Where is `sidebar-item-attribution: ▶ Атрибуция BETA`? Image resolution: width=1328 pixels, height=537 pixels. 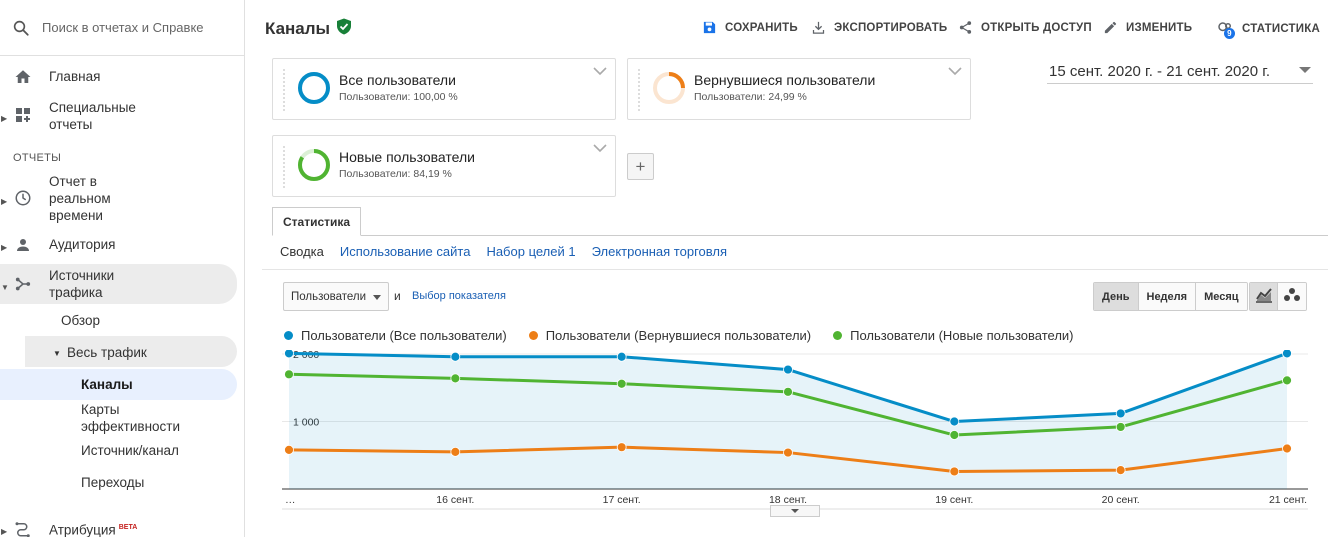
sidebar-item-attribution: ▶ Атрибуция BETA is located at coordinates (122, 528).